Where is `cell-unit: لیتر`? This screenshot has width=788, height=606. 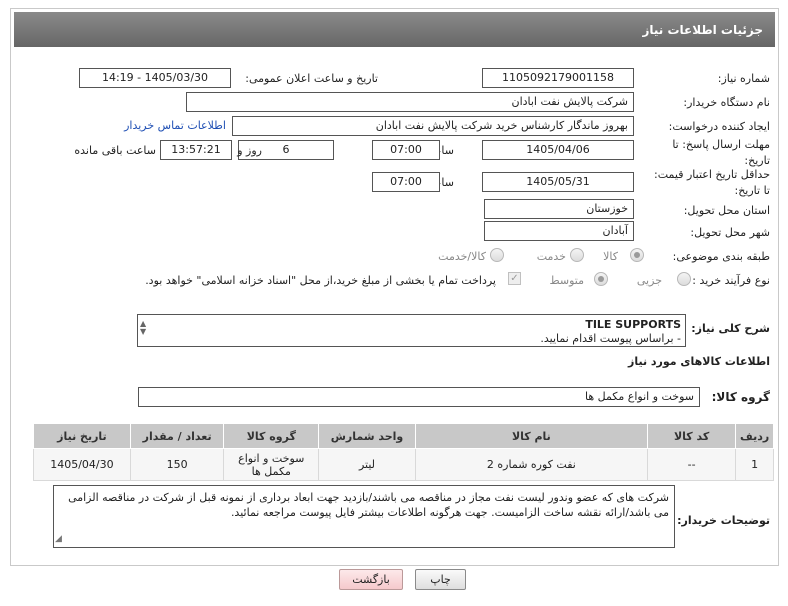 cell-unit: لیتر is located at coordinates (367, 464).